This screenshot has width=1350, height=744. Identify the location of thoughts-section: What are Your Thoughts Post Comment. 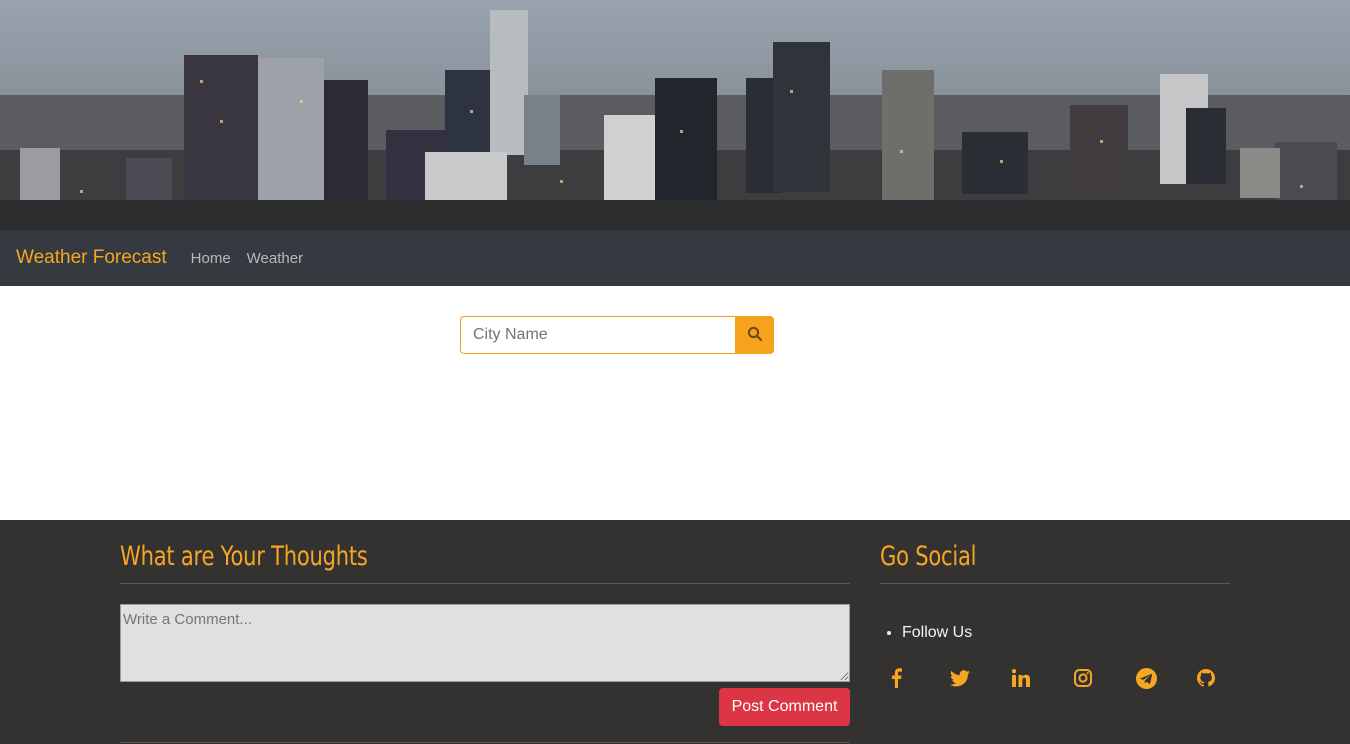
(485, 632).